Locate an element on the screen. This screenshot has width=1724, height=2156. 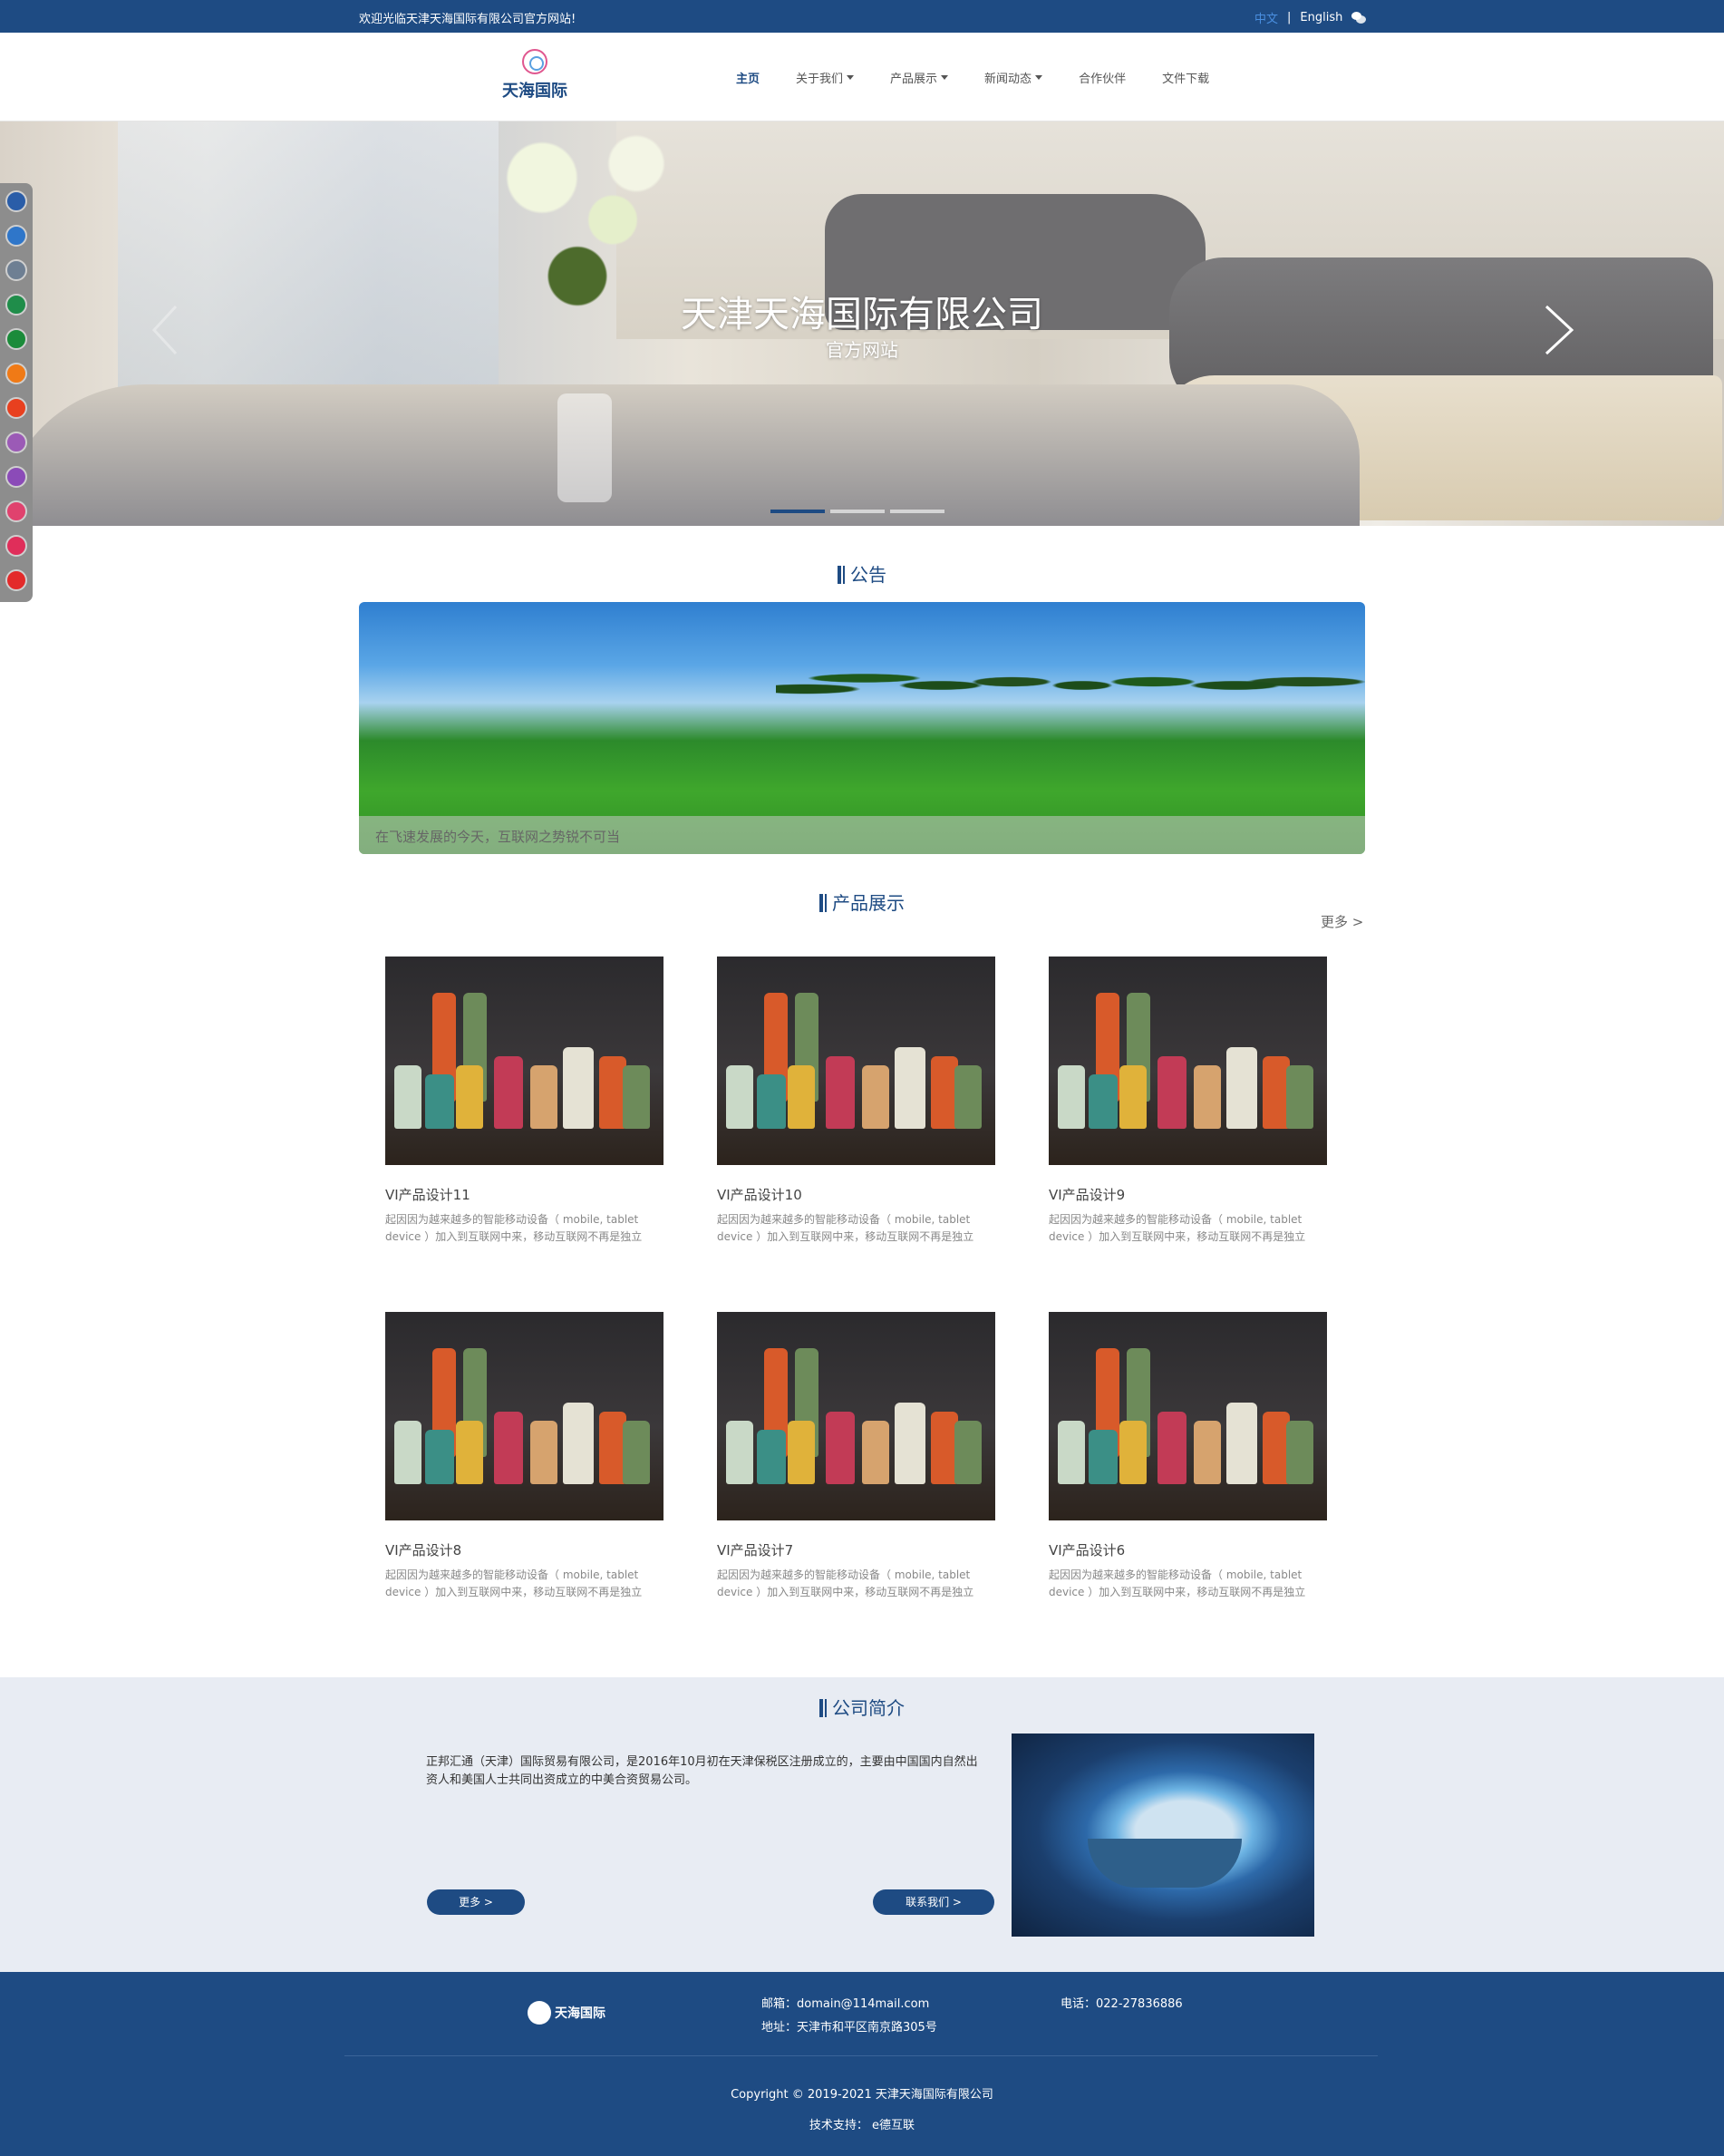
nav-item-about: 关于我们 is located at coordinates (825, 77).